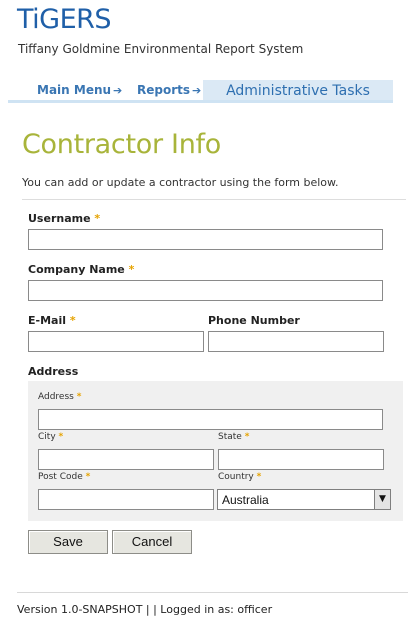 Image resolution: width=408 pixels, height=632 pixels. I want to click on post-code-label: Post Code *, so click(64, 477).